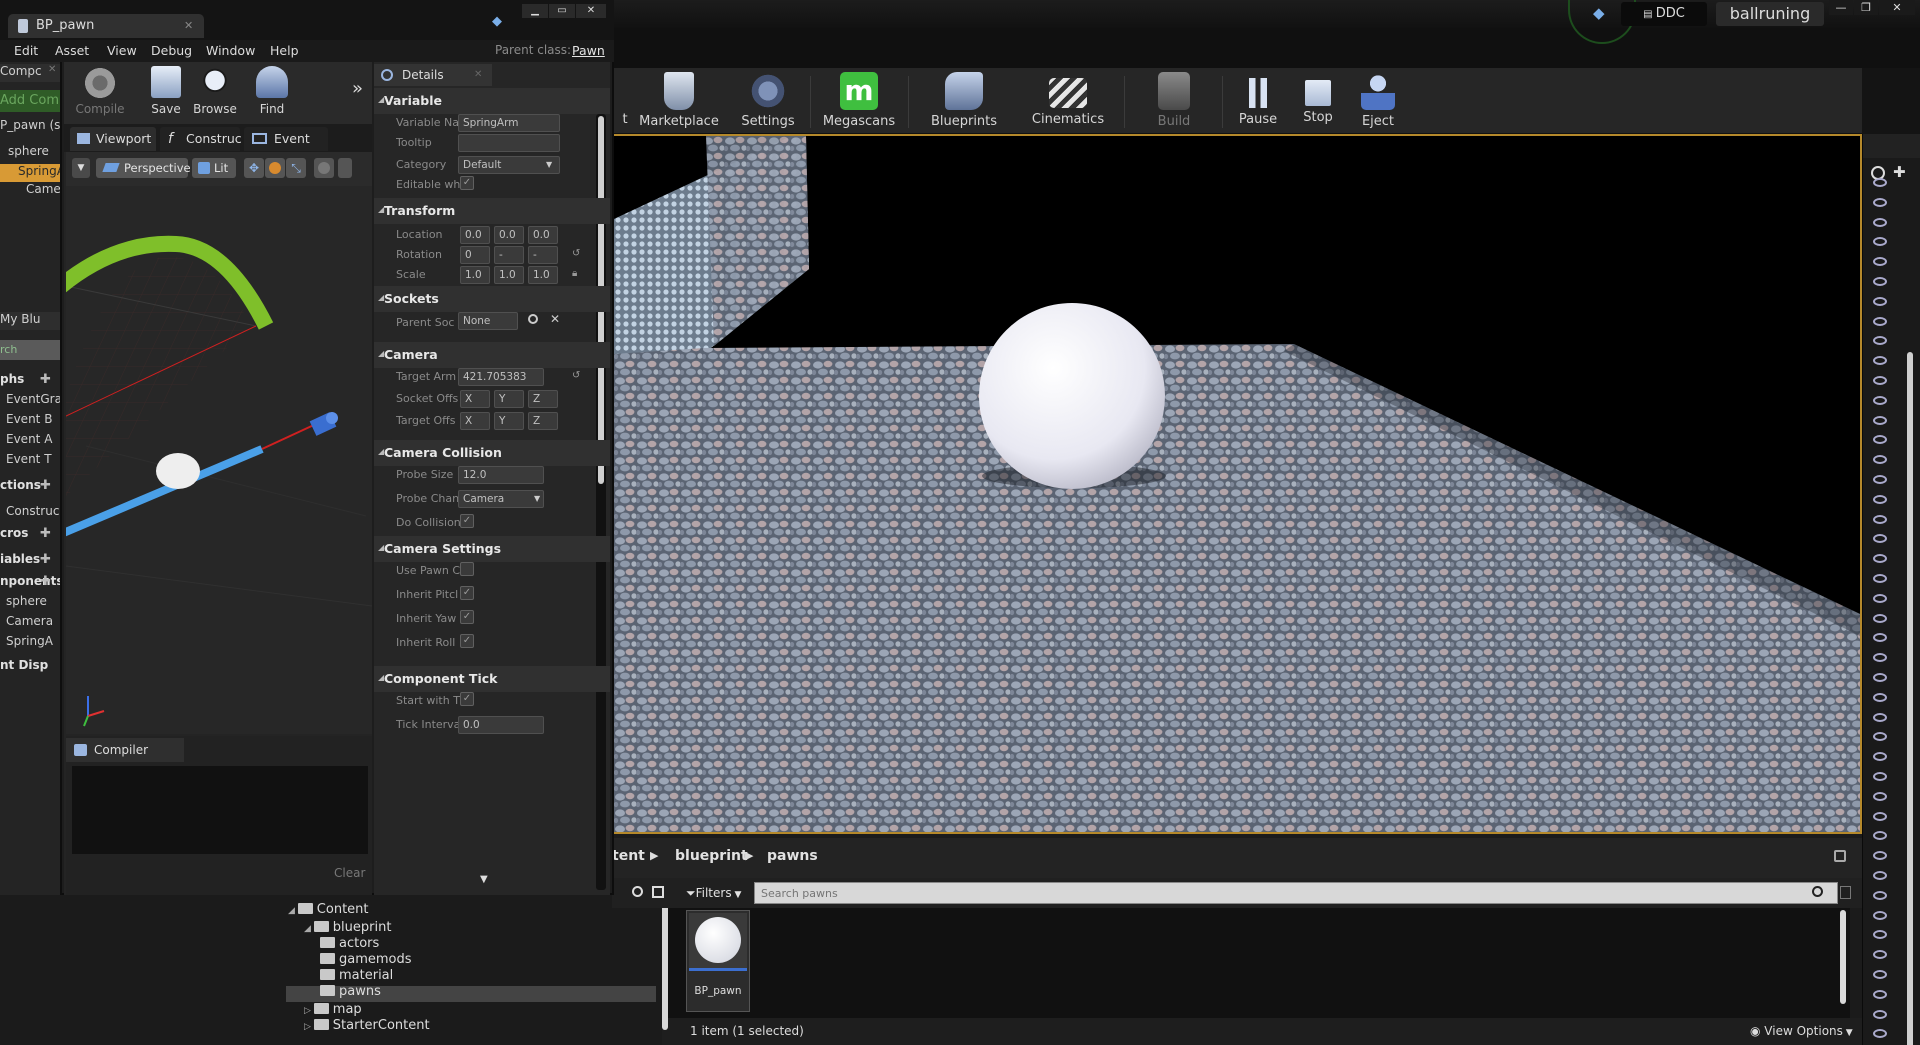  Describe the element at coordinates (349, 873) in the screenshot. I see `clear-button: Clear` at that location.